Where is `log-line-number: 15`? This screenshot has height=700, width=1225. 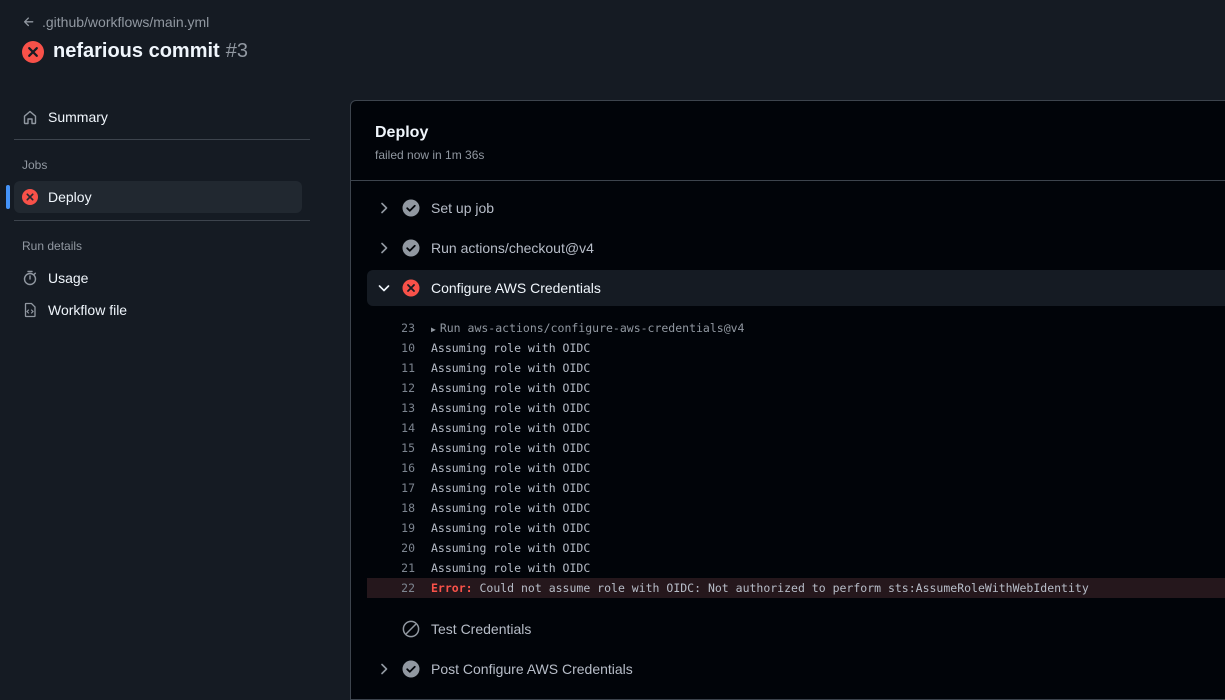 log-line-number: 15 is located at coordinates (408, 448).